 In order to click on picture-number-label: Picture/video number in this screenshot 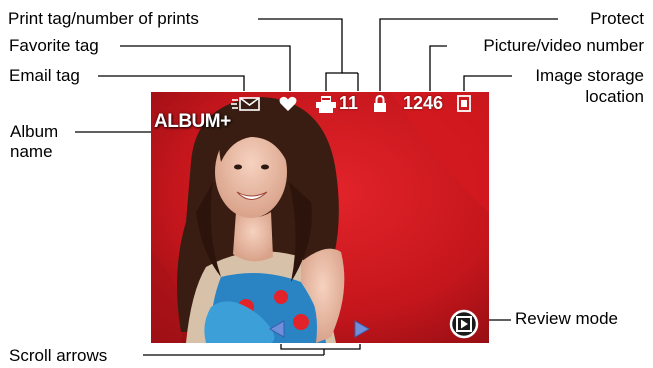, I will do `click(563, 45)`.